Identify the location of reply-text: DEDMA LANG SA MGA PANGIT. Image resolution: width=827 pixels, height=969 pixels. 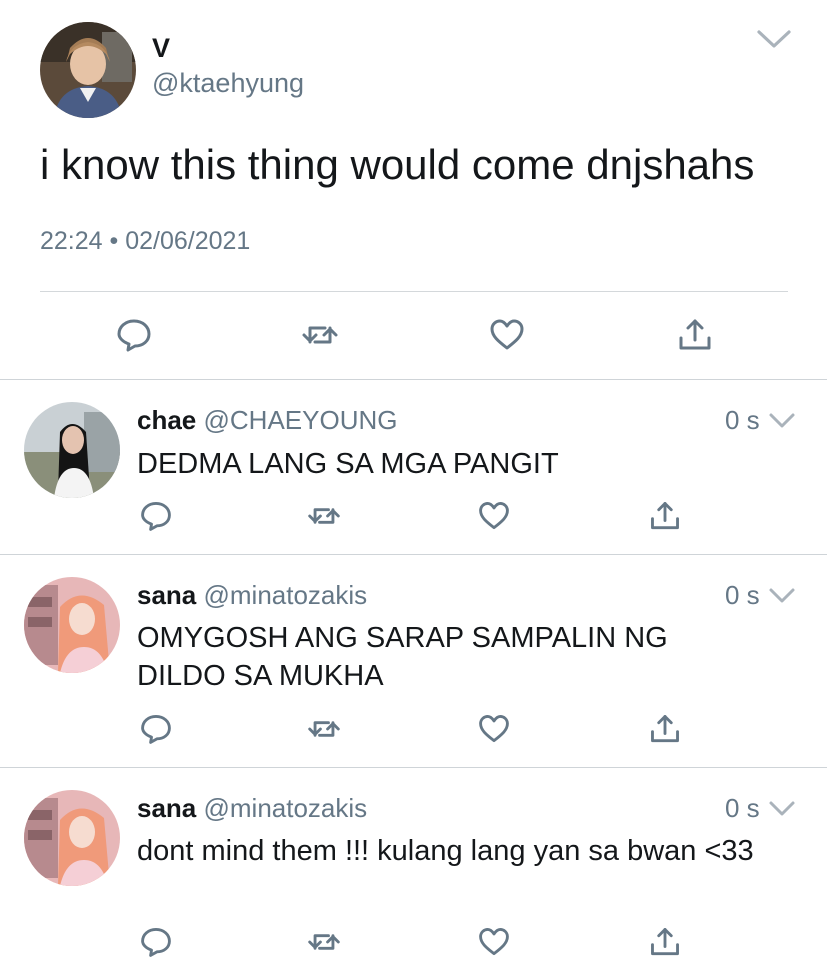
(348, 464).